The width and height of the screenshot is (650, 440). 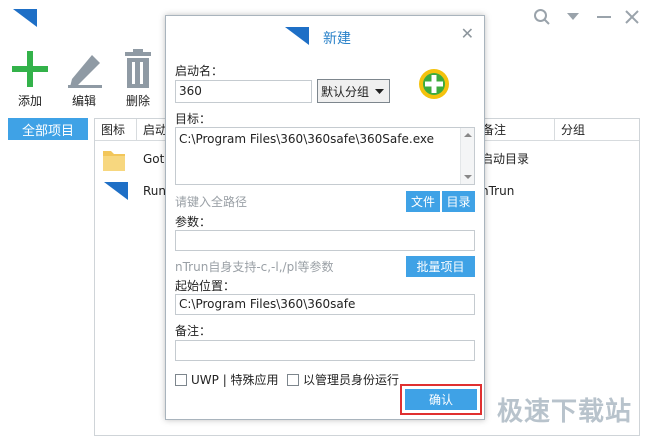 What do you see at coordinates (337, 39) in the screenshot?
I see `dialog-title: 新建` at bounding box center [337, 39].